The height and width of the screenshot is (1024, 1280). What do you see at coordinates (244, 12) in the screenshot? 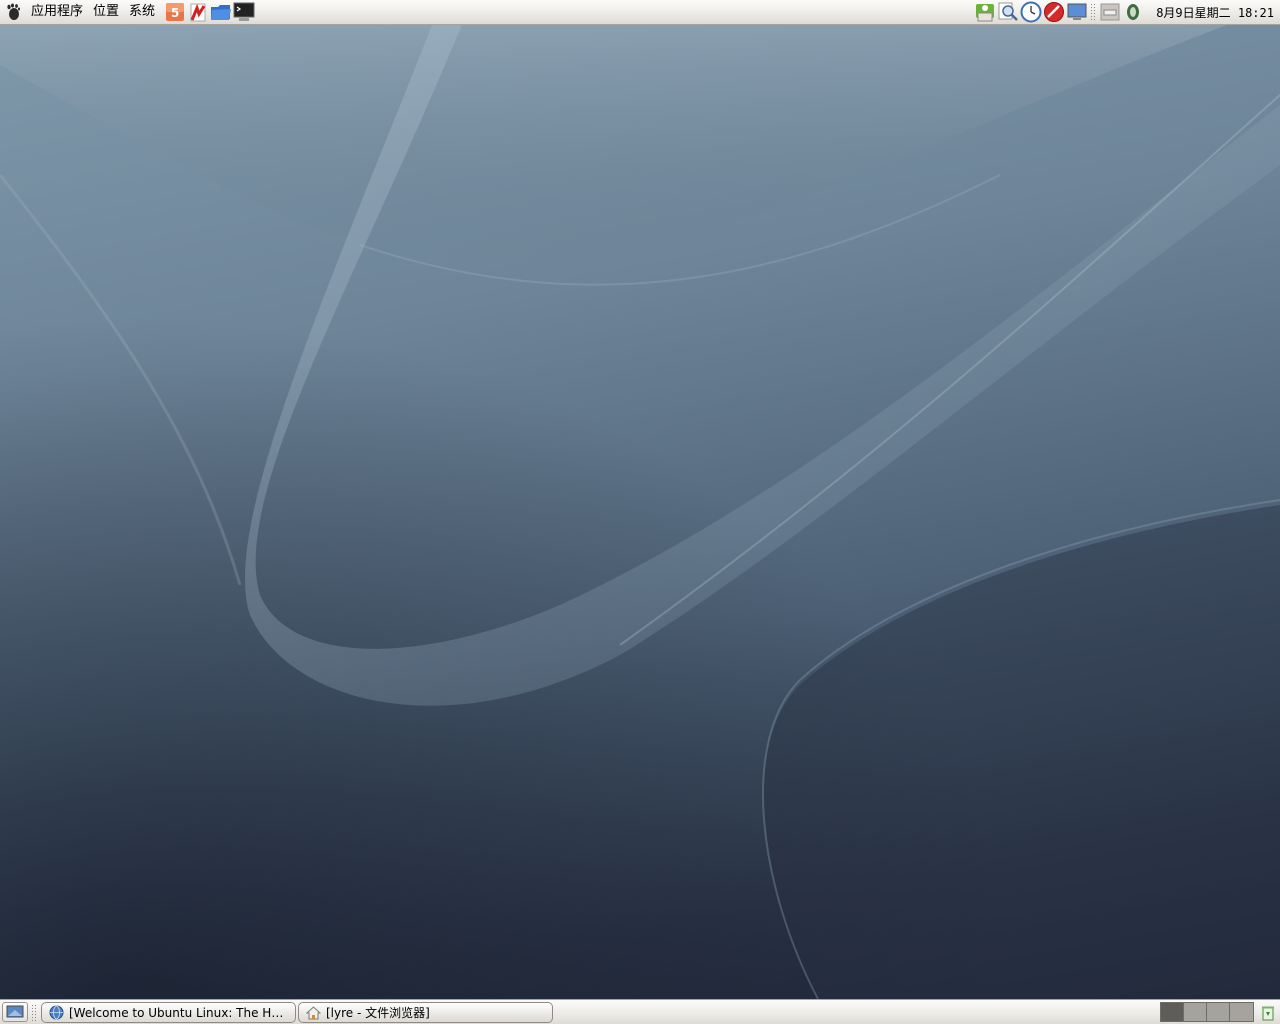
I see `terminal-launcher-icon` at bounding box center [244, 12].